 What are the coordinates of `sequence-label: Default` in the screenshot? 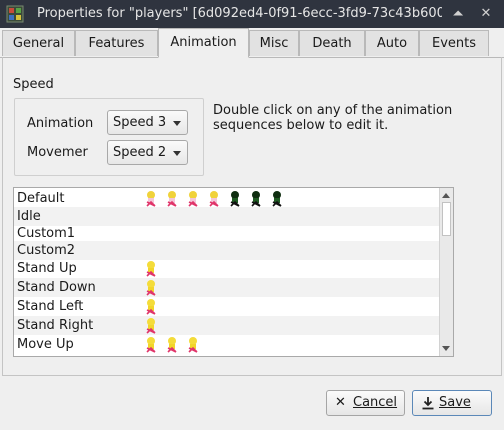 It's located at (41, 198).